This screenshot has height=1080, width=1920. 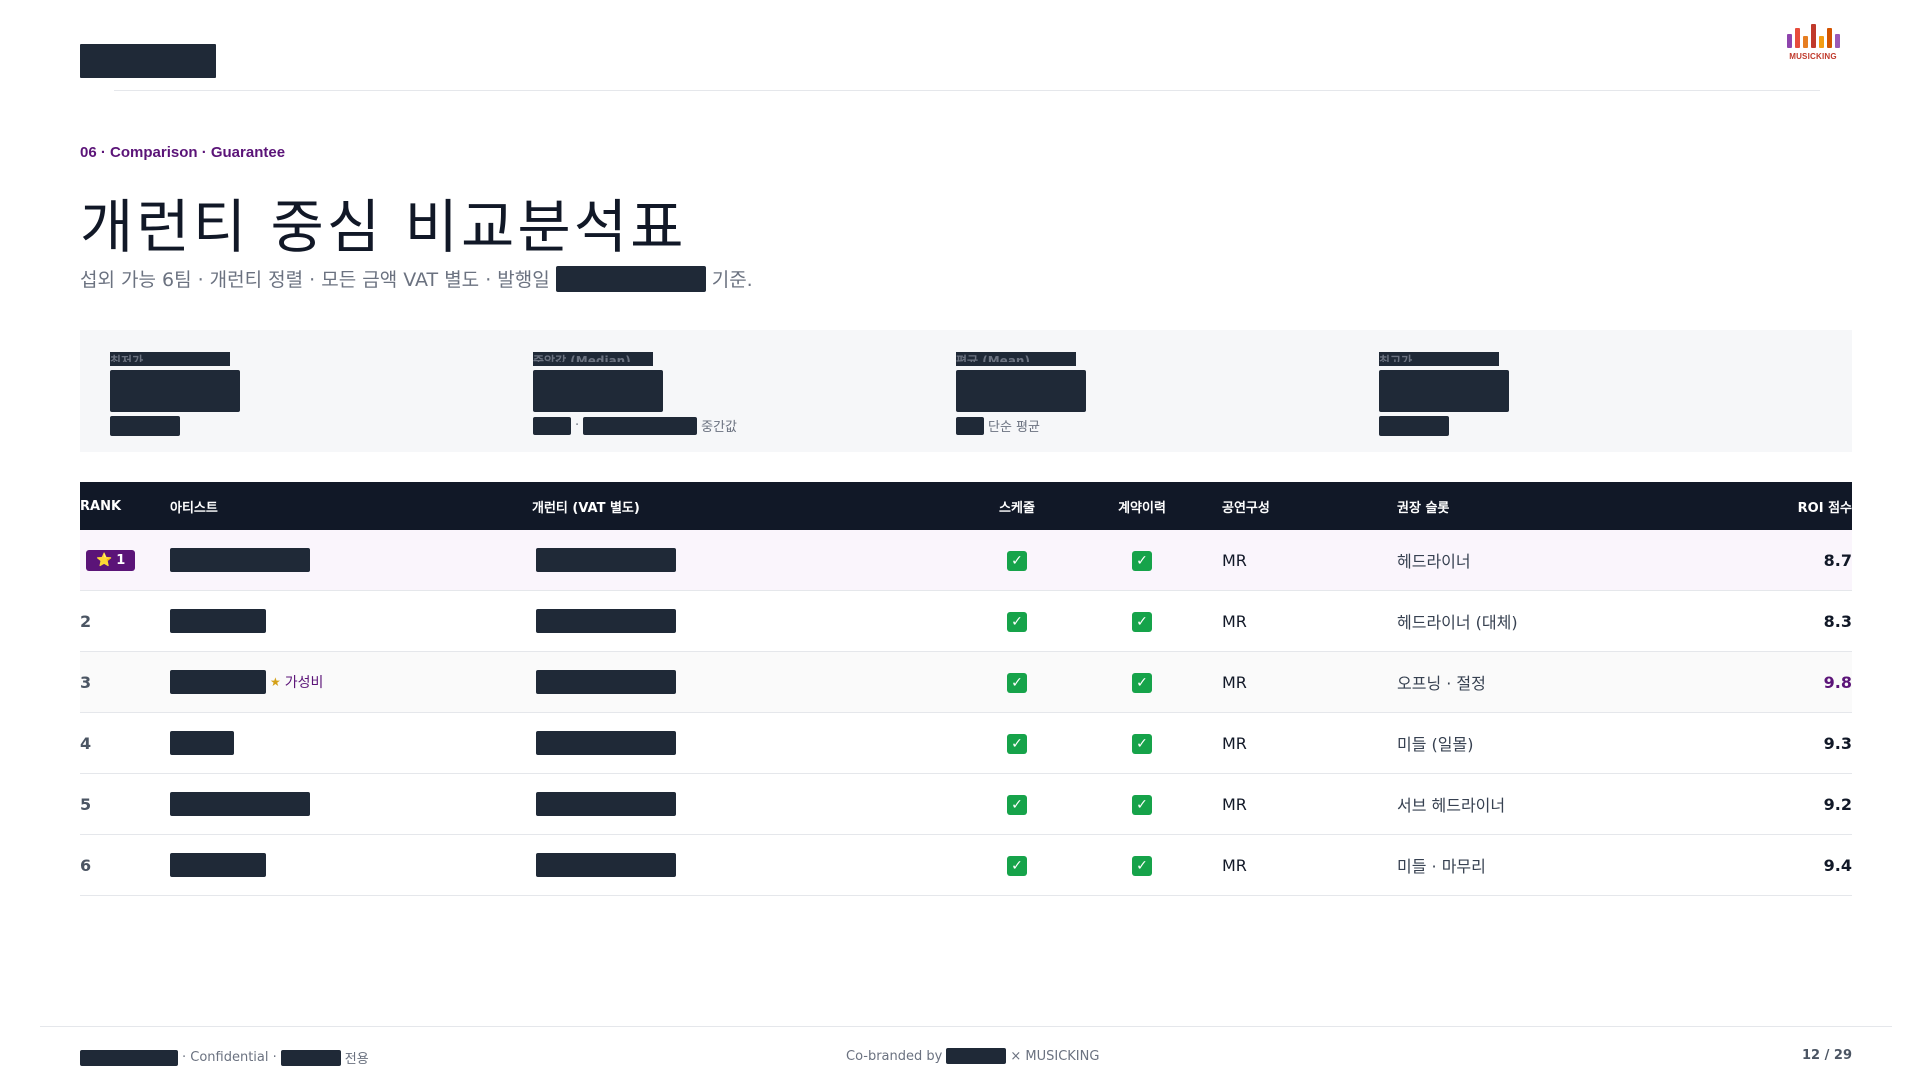 I want to click on stat-note: · 중간값, so click(x=723, y=425).